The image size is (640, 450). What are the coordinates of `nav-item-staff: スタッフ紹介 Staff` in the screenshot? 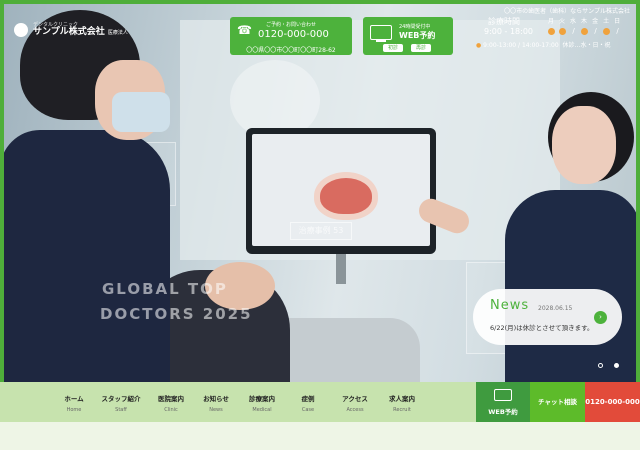 It's located at (121, 402).